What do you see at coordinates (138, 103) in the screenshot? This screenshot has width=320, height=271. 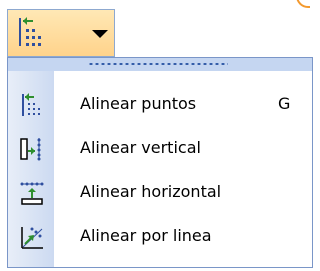 I see `menu-item-label: Alinear puntos` at bounding box center [138, 103].